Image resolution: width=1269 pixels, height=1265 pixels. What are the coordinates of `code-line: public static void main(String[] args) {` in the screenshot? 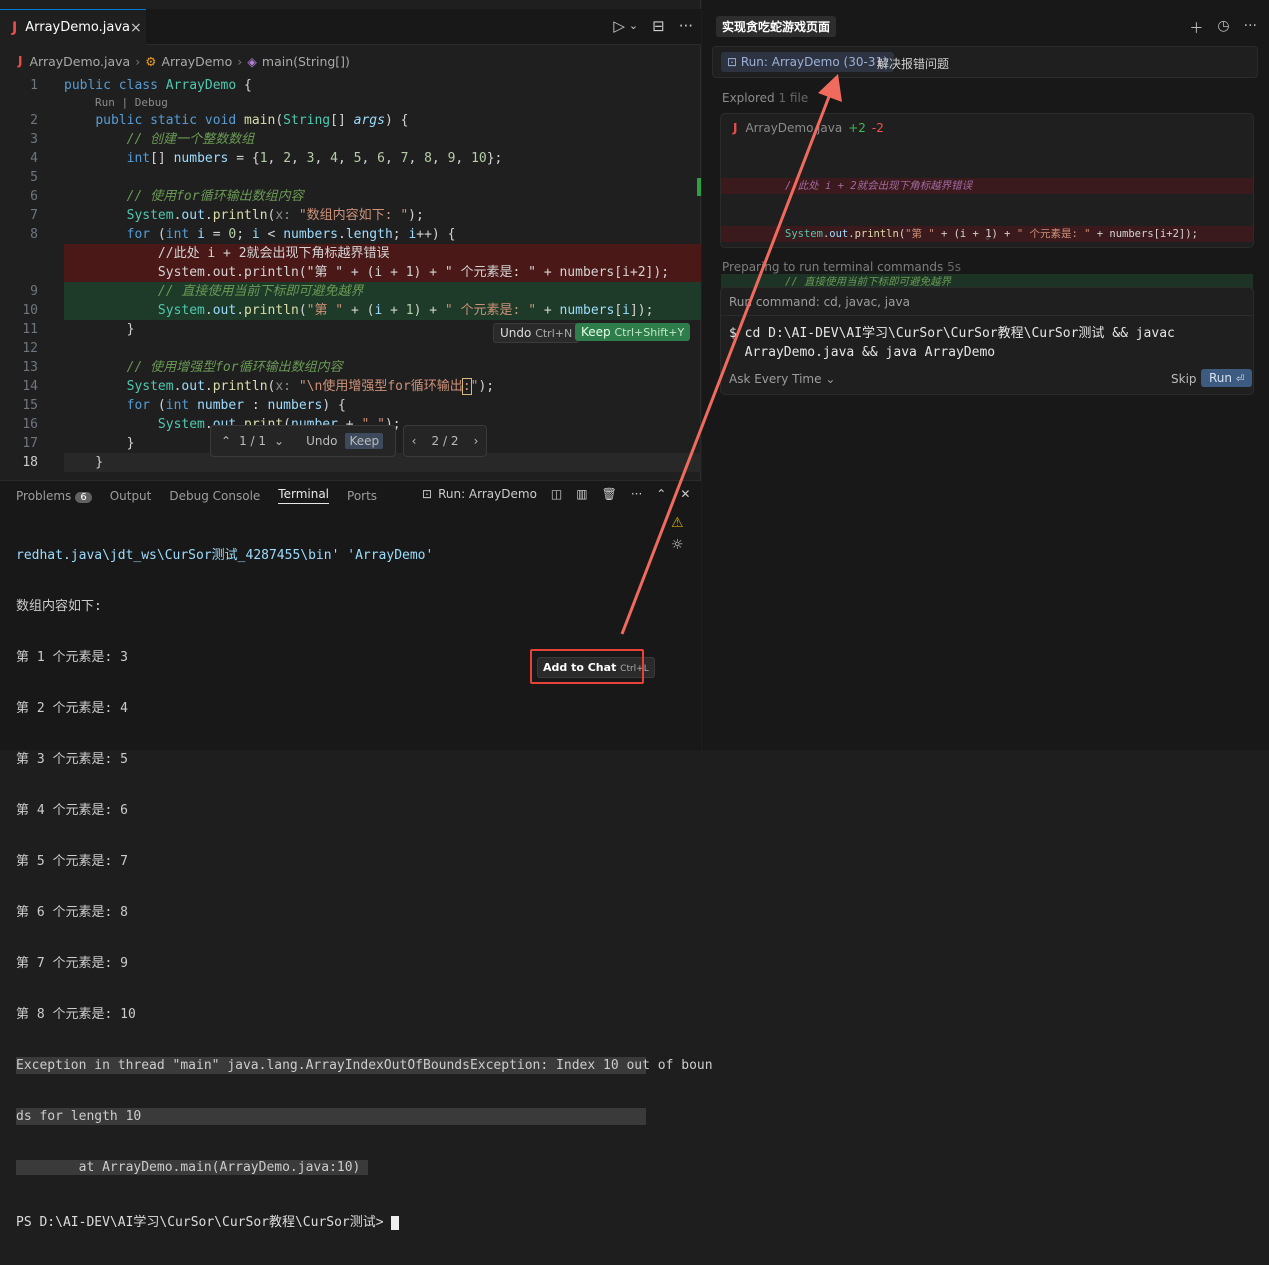 It's located at (252, 120).